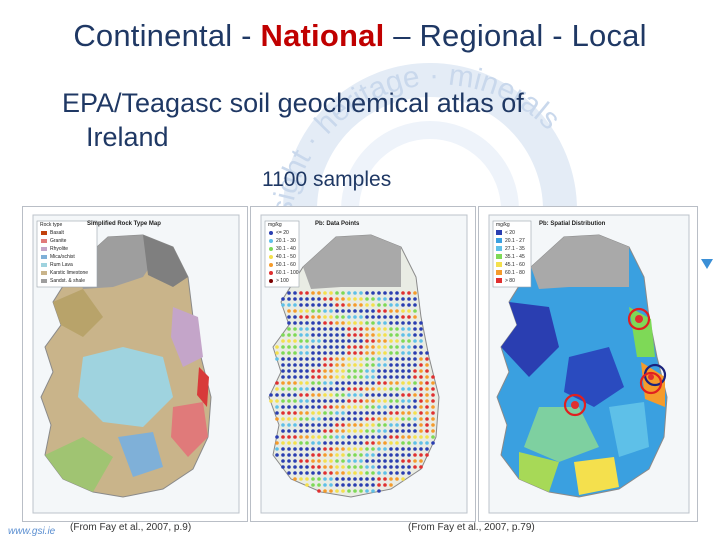 This screenshot has height=540, width=720. I want to click on rock-map-legend-heading: Rock type, so click(51, 225).